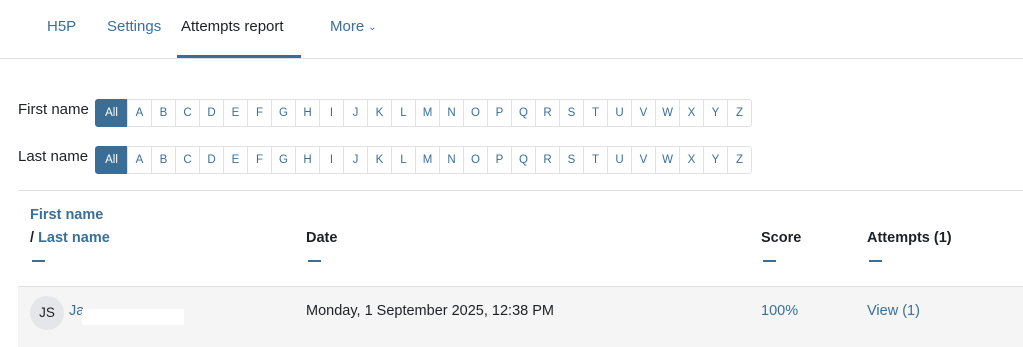 Image resolution: width=1023 pixels, height=347 pixels. Describe the element at coordinates (355, 113) in the screenshot. I see `first-name-initial-j: J` at that location.